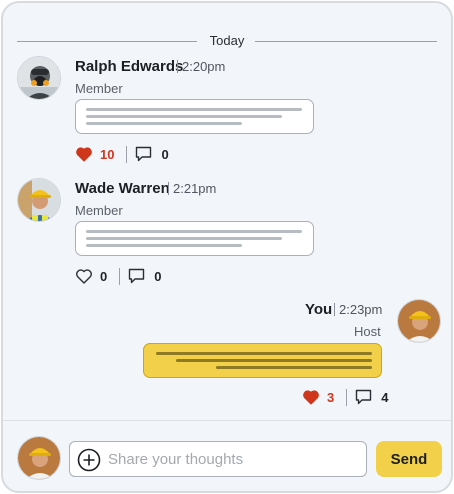 The image size is (454, 494). I want to click on message-time-text: 2:21pm, so click(195, 188).